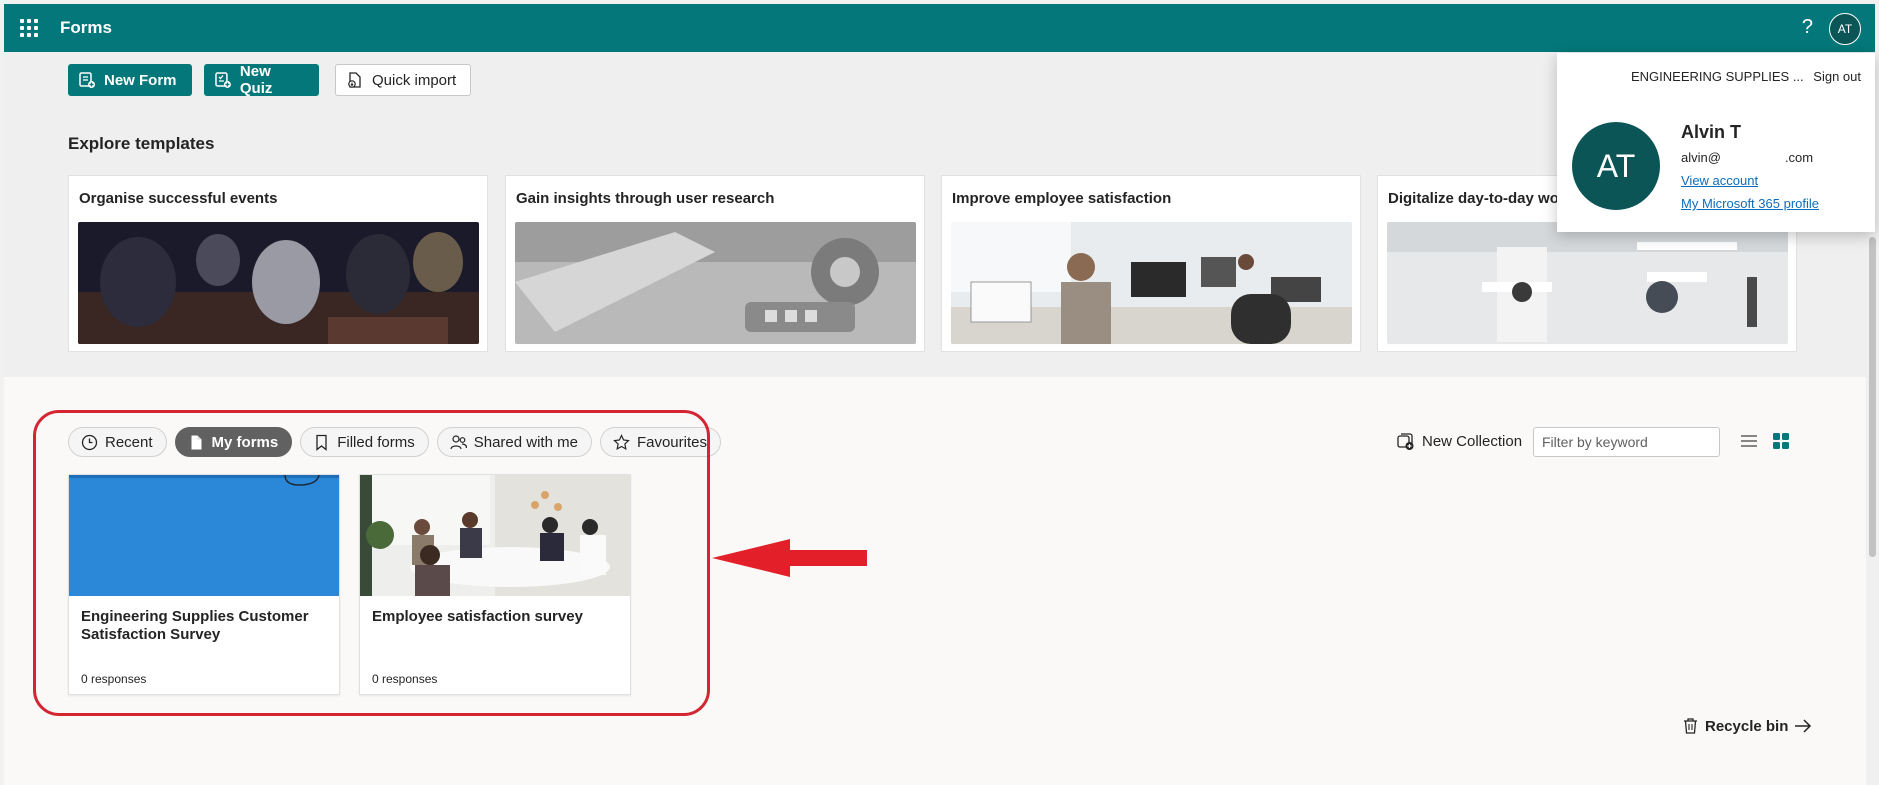 The height and width of the screenshot is (785, 1879). What do you see at coordinates (715, 283) in the screenshot?
I see `template-image-parts` at bounding box center [715, 283].